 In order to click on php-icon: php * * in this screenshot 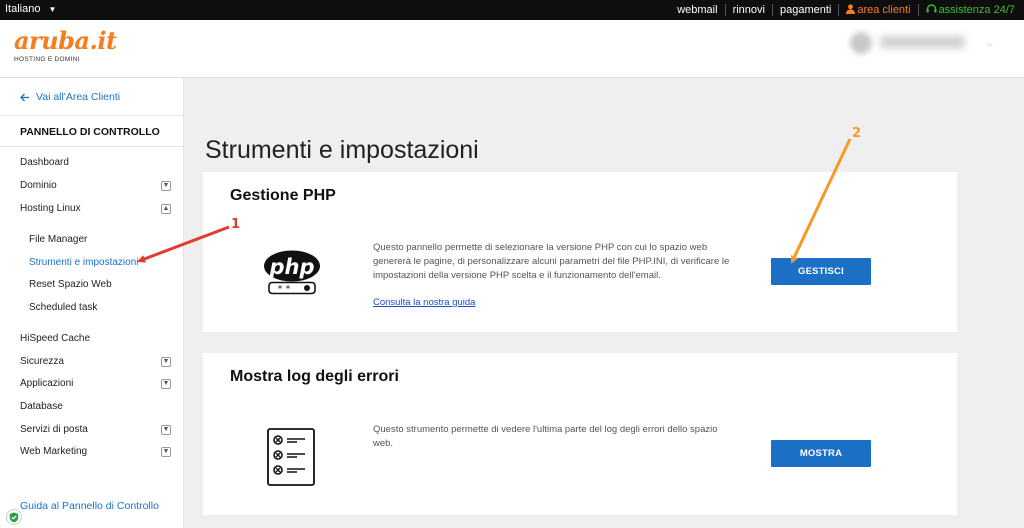, I will do `click(293, 275)`.